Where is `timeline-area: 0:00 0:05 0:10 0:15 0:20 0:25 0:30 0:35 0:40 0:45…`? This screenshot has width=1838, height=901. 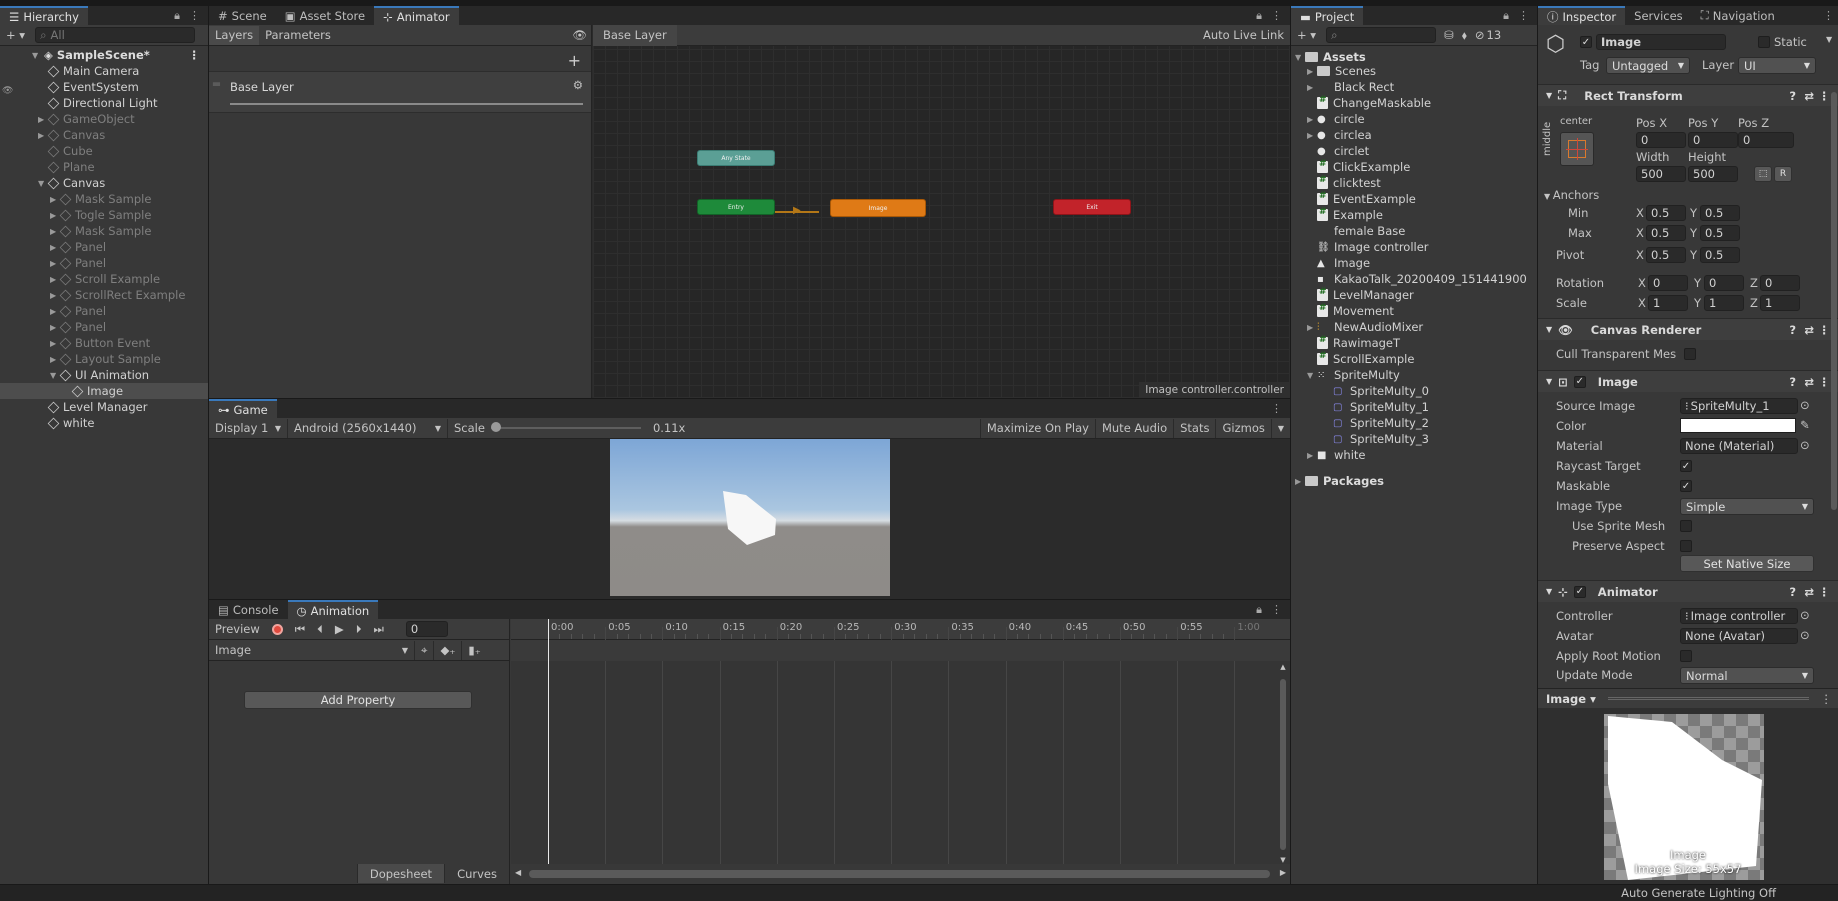
timeline-area: 0:00 0:05 0:10 0:15 0:20 0:25 0:30 0:35 0:40 0:45… is located at coordinates (900, 751).